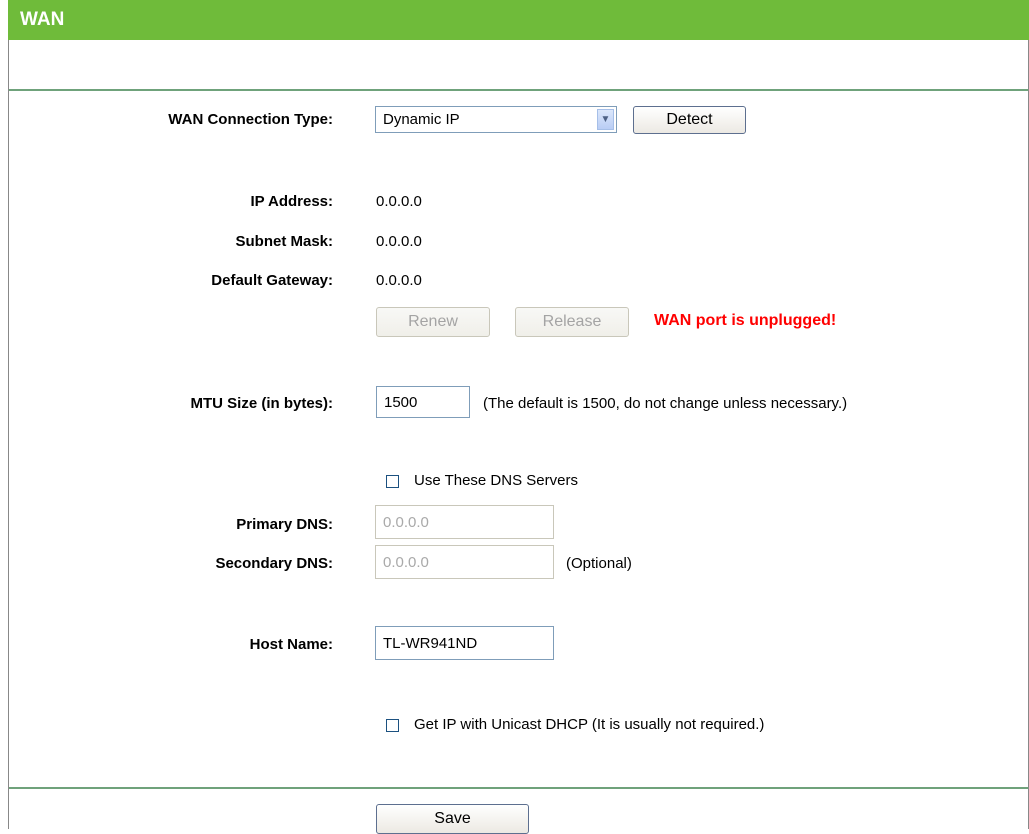 Image resolution: width=1029 pixels, height=834 pixels. What do you see at coordinates (496, 119) in the screenshot?
I see `connection-type-select: Dynamic IP ▼` at bounding box center [496, 119].